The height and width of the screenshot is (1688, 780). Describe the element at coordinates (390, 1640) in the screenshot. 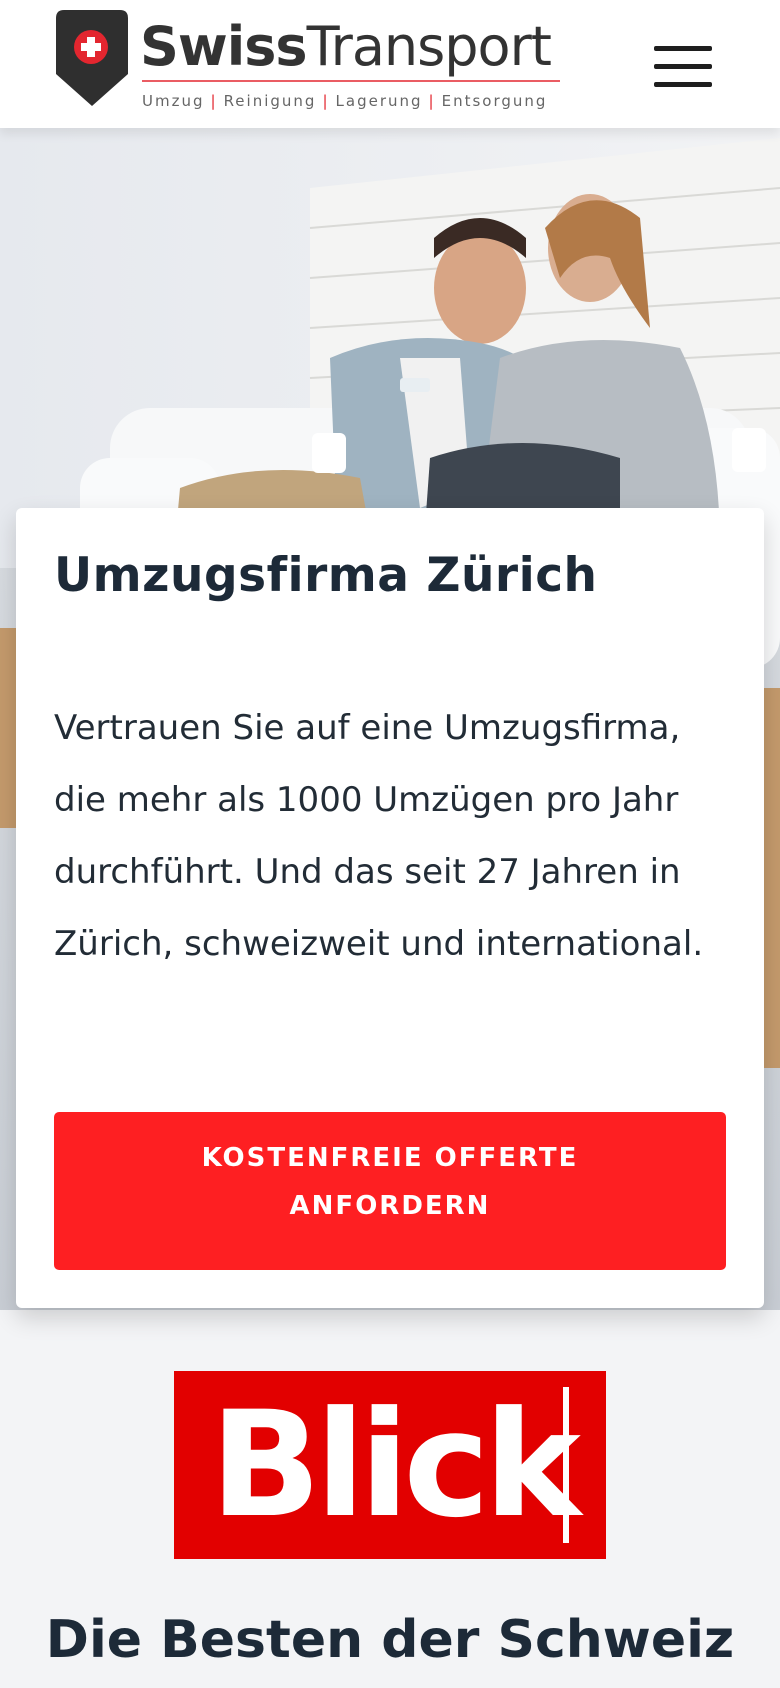

I see `section-heading: Die Besten der Schweiz` at that location.